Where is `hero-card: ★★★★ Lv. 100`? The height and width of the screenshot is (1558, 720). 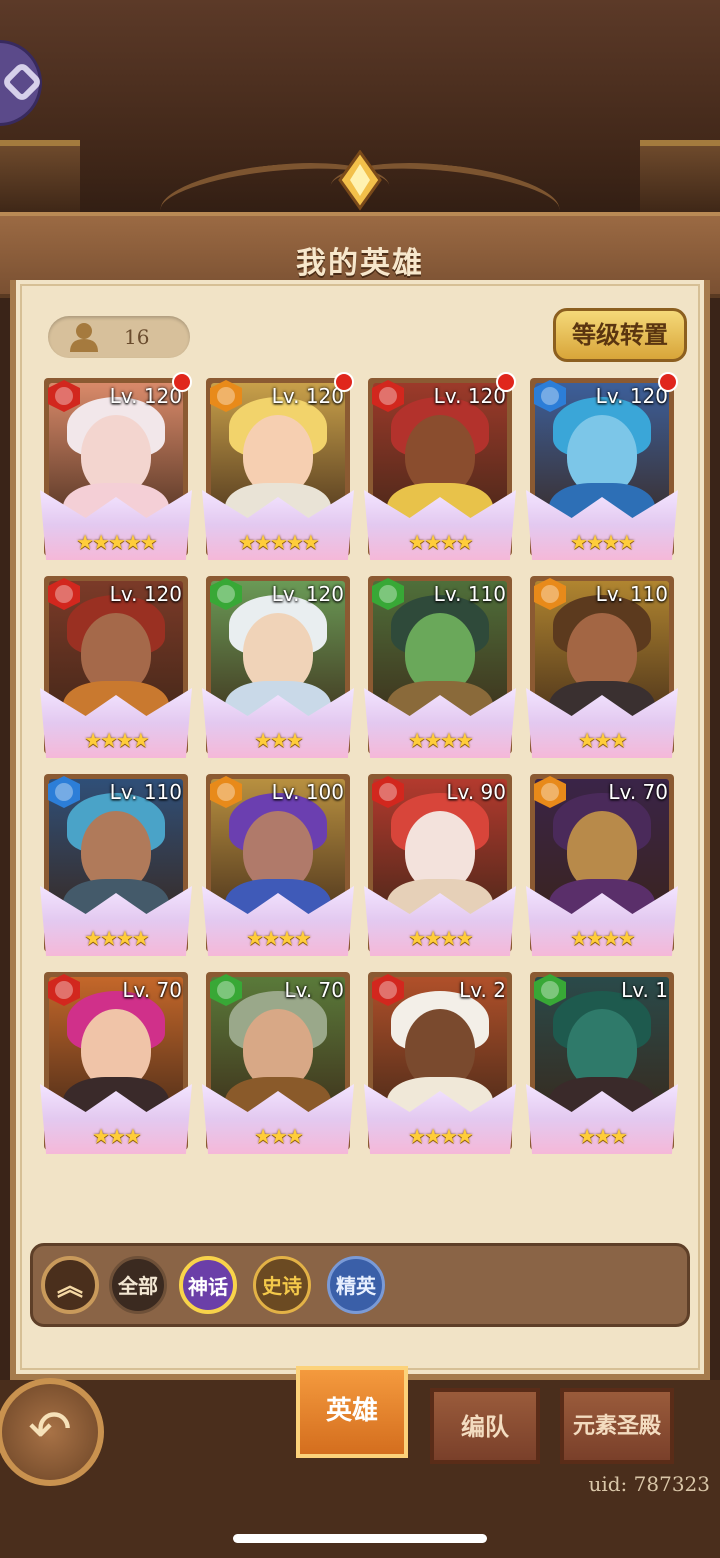 hero-card: ★★★★ Lv. 100 is located at coordinates (278, 865).